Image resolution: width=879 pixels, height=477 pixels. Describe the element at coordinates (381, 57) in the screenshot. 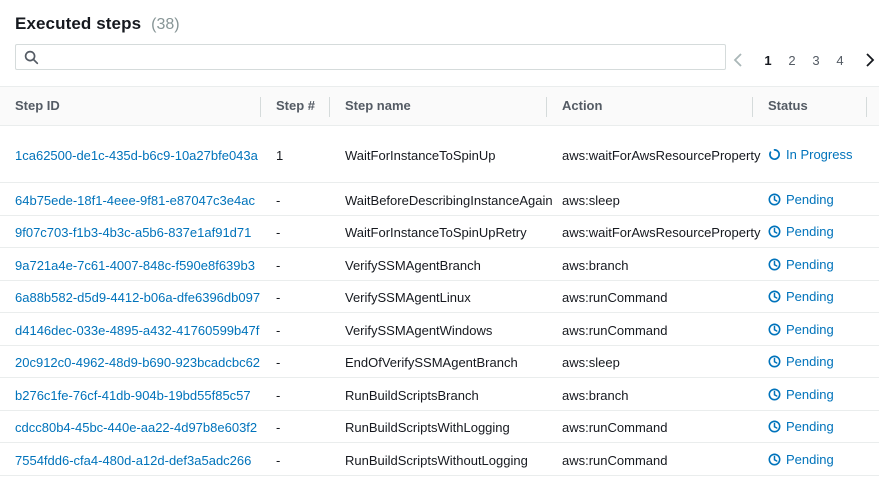

I see `search-input` at that location.